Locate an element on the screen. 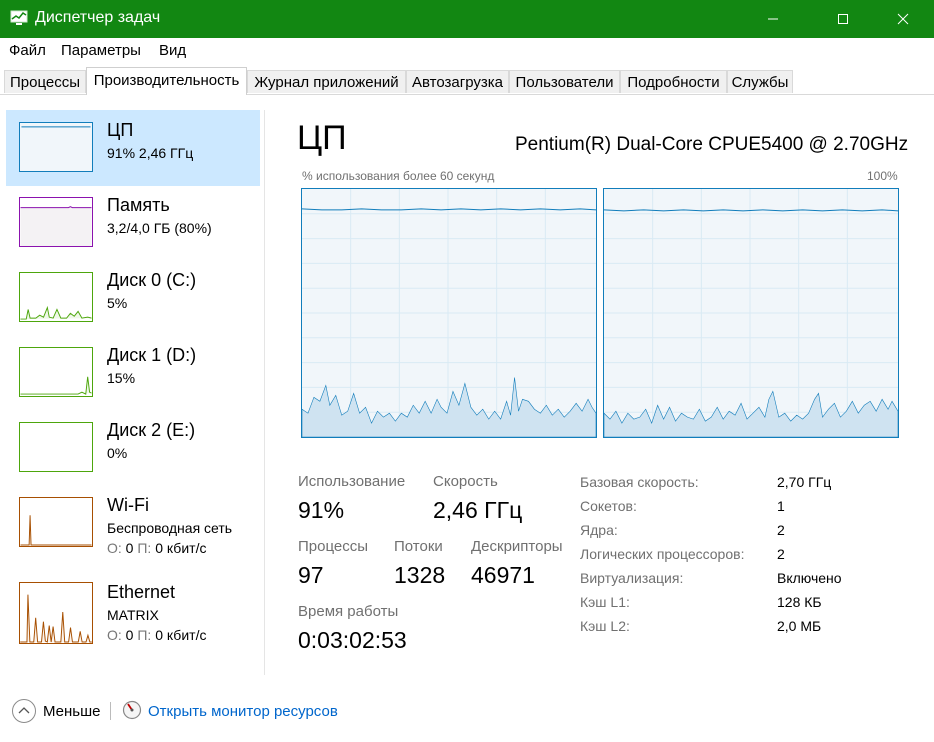  task-manager-app-icon is located at coordinates (19, 17).